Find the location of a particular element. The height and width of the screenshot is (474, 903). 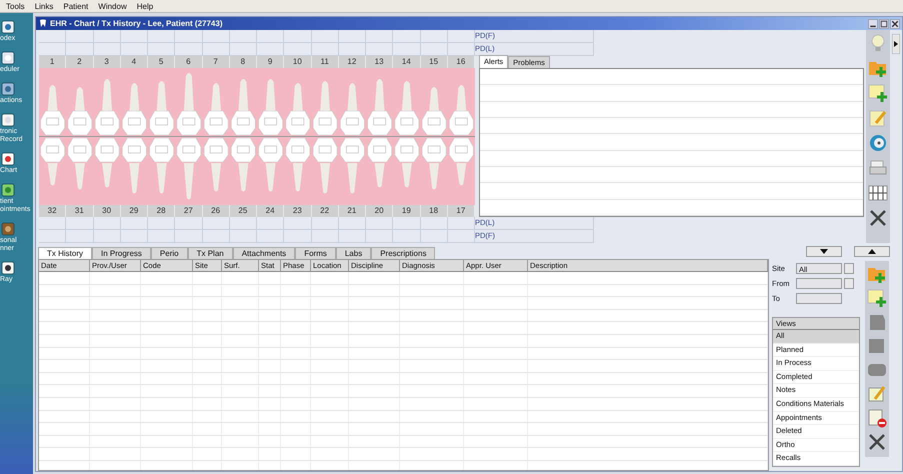

tab: Labs is located at coordinates (354, 253).